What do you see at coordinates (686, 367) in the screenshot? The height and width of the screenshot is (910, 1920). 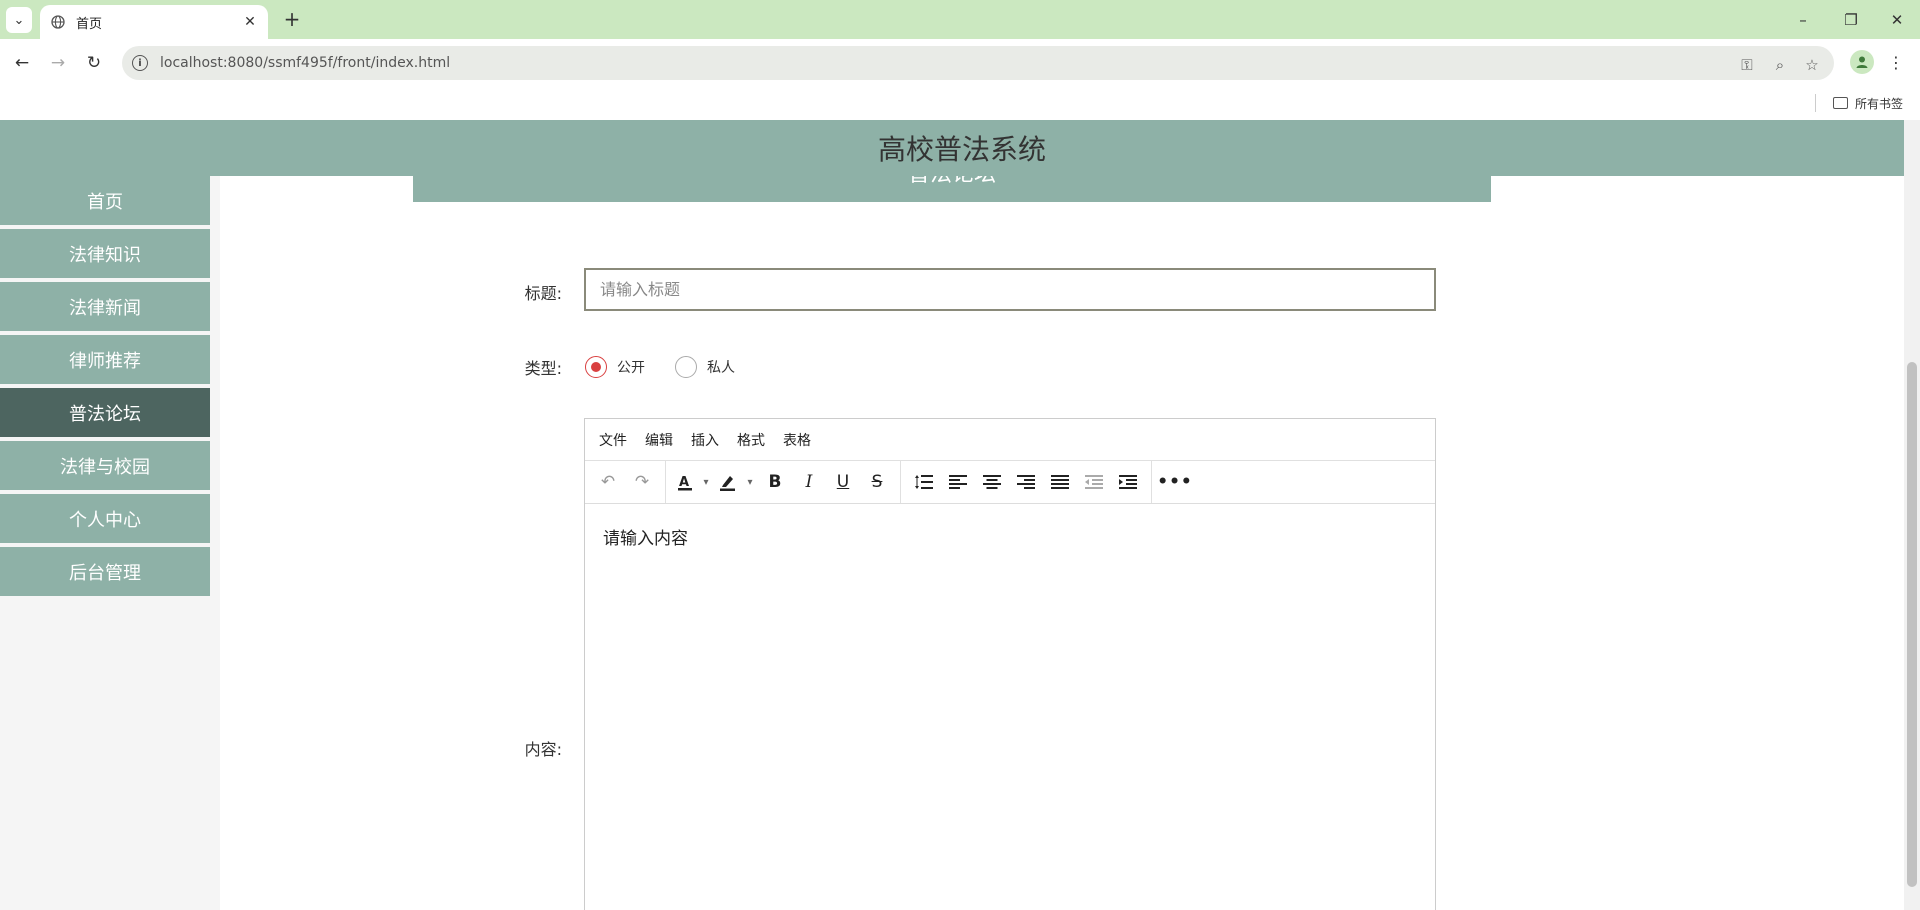 I see `radio-private` at bounding box center [686, 367].